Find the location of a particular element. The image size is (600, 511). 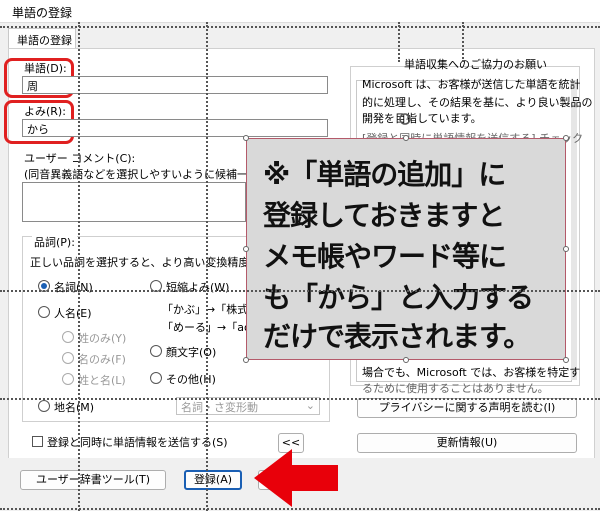

arrow-left-icon is located at coordinates (296, 478).